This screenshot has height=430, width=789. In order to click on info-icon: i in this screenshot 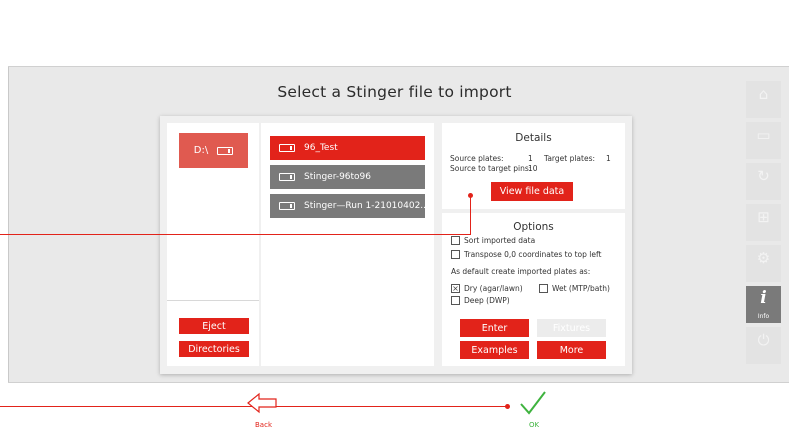, I will do `click(763, 298)`.